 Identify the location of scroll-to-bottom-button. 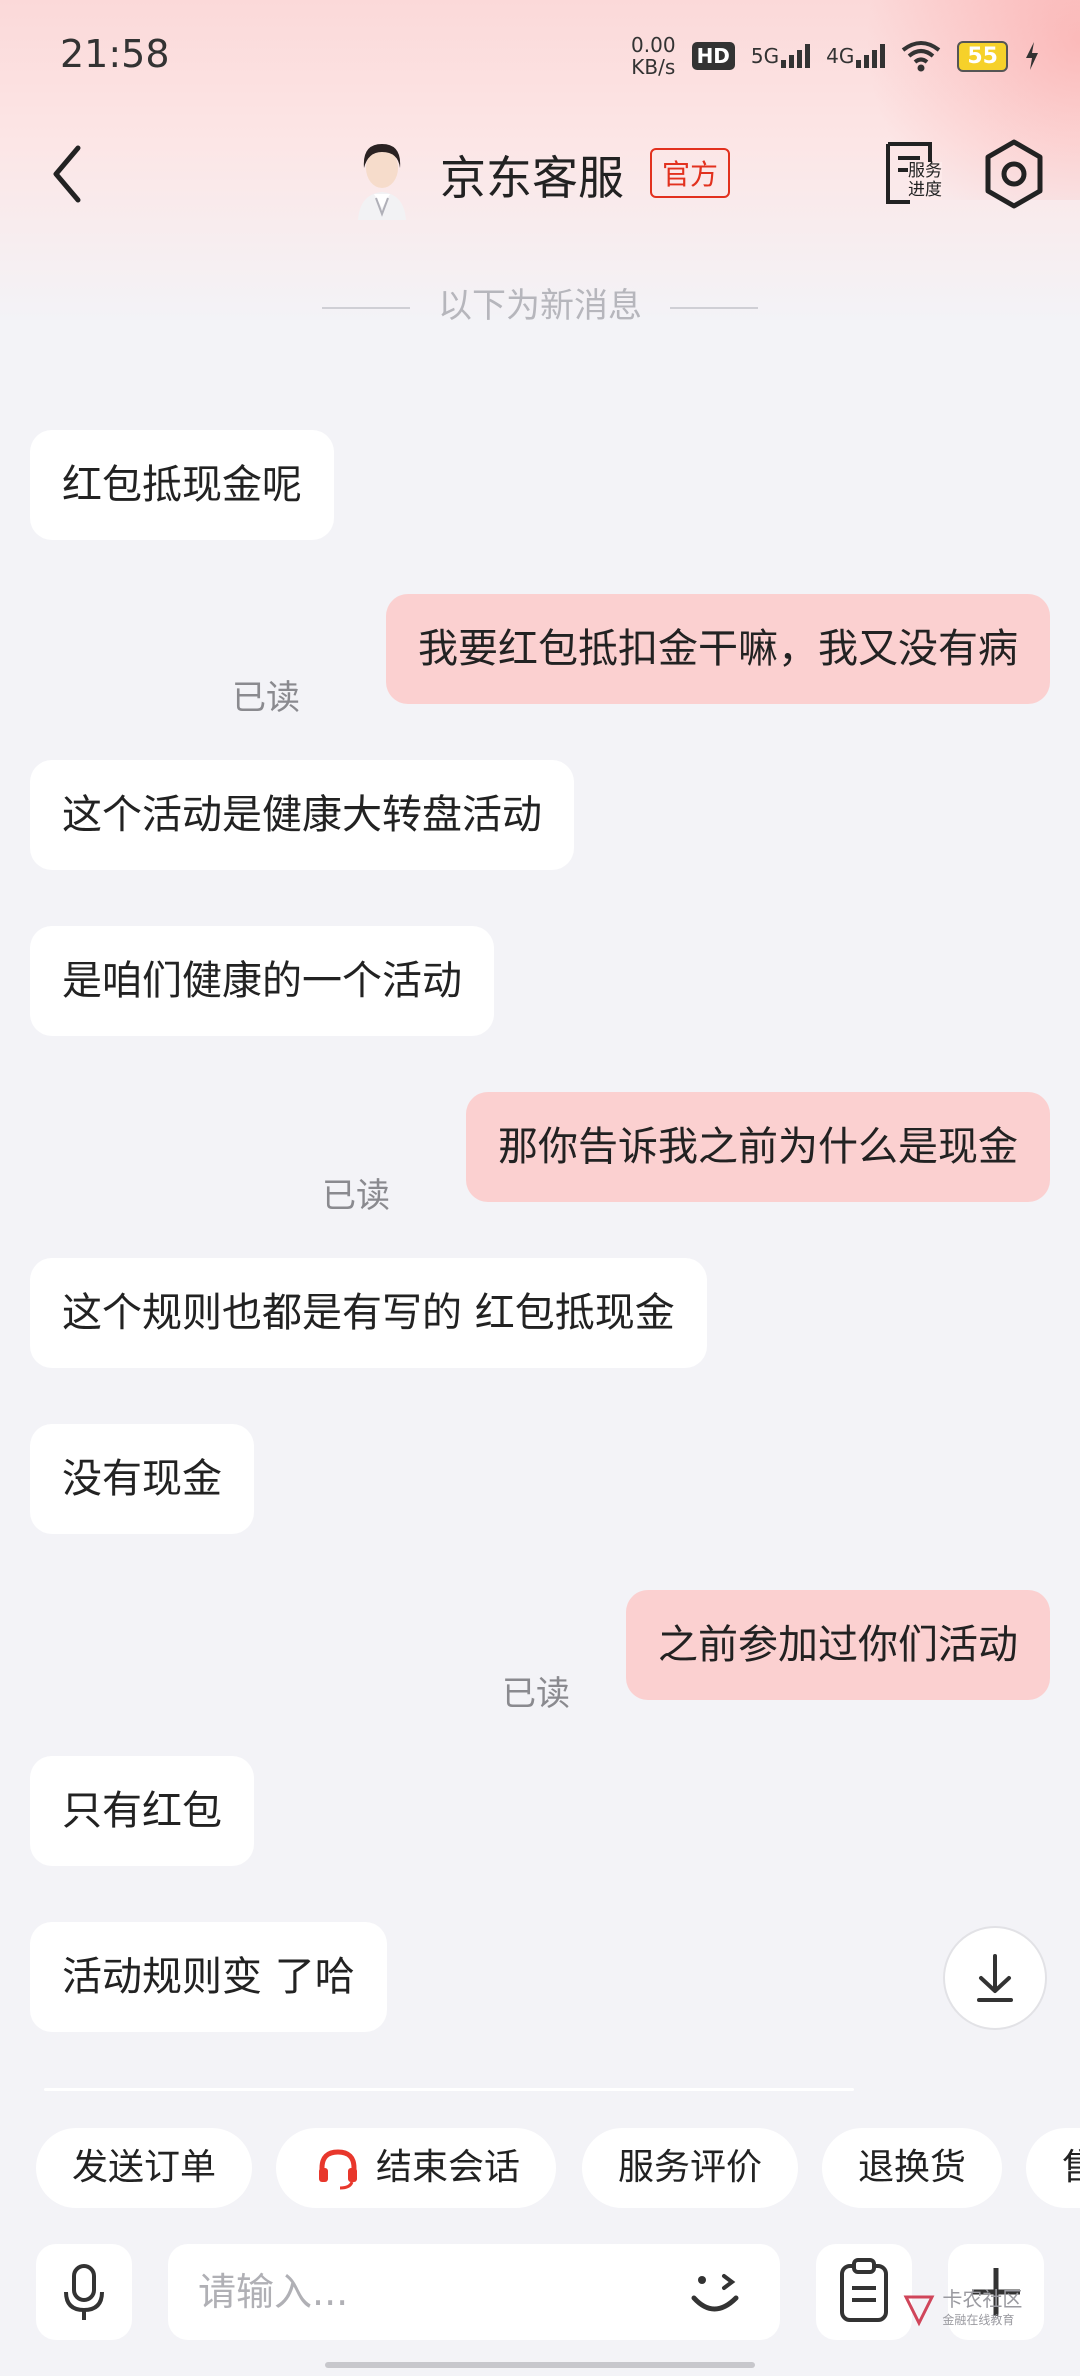
(995, 1978).